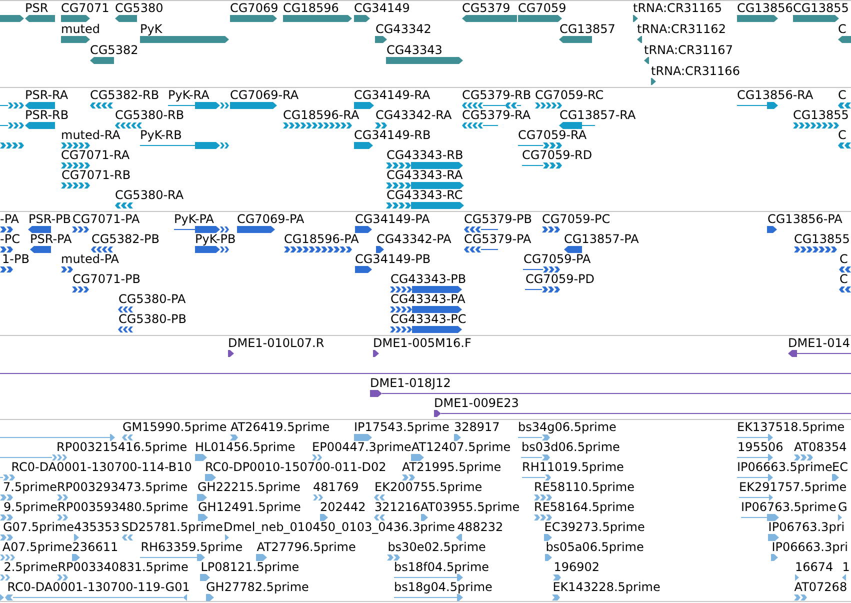 The height and width of the screenshot is (603, 851). What do you see at coordinates (765, 8) in the screenshot?
I see `feature-label: CG13856` at bounding box center [765, 8].